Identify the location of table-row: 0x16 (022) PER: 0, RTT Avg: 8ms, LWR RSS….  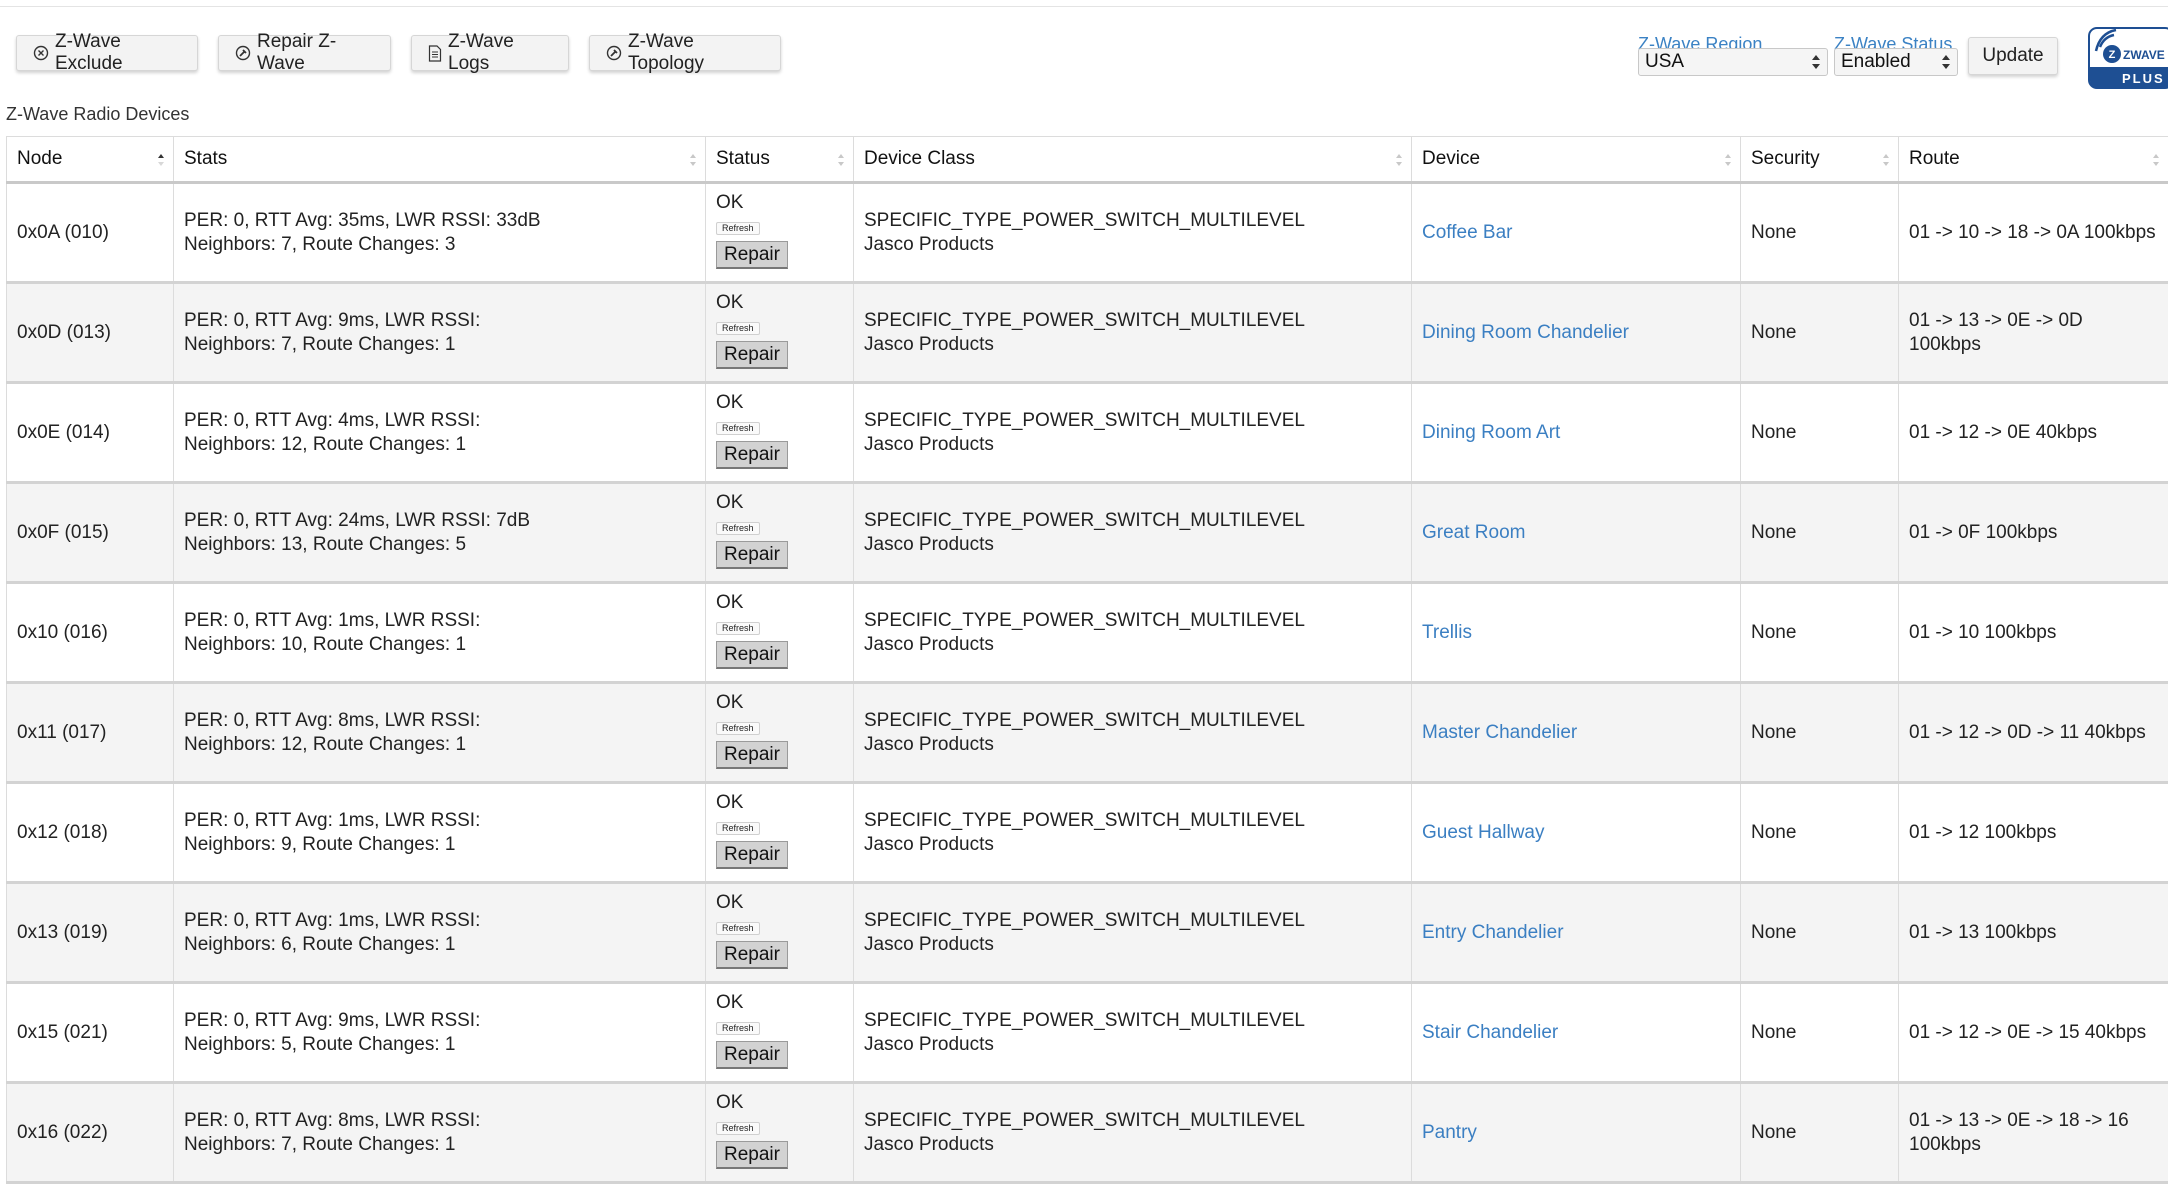
(1087, 1133).